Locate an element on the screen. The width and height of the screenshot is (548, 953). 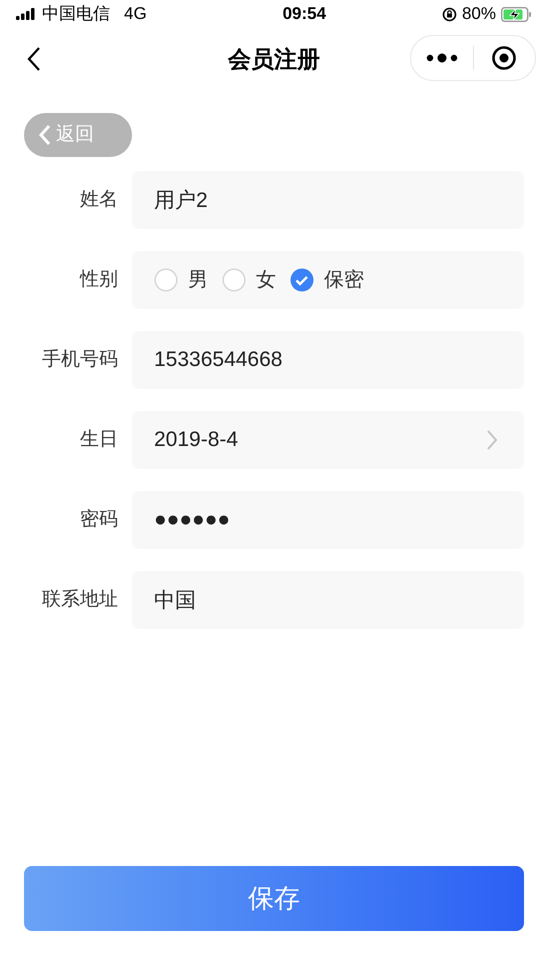
battery-percent: 80% is located at coordinates (479, 14).